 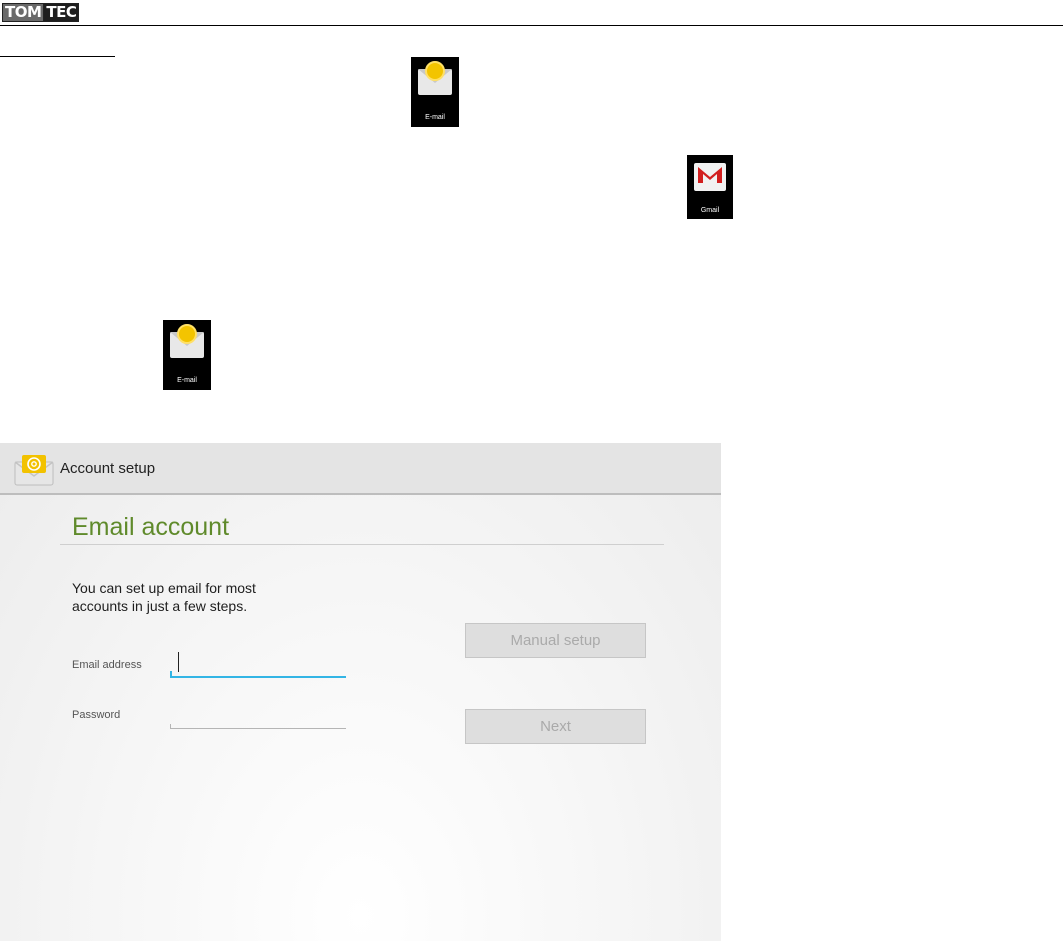 What do you see at coordinates (362, 544) in the screenshot?
I see `title-divider` at bounding box center [362, 544].